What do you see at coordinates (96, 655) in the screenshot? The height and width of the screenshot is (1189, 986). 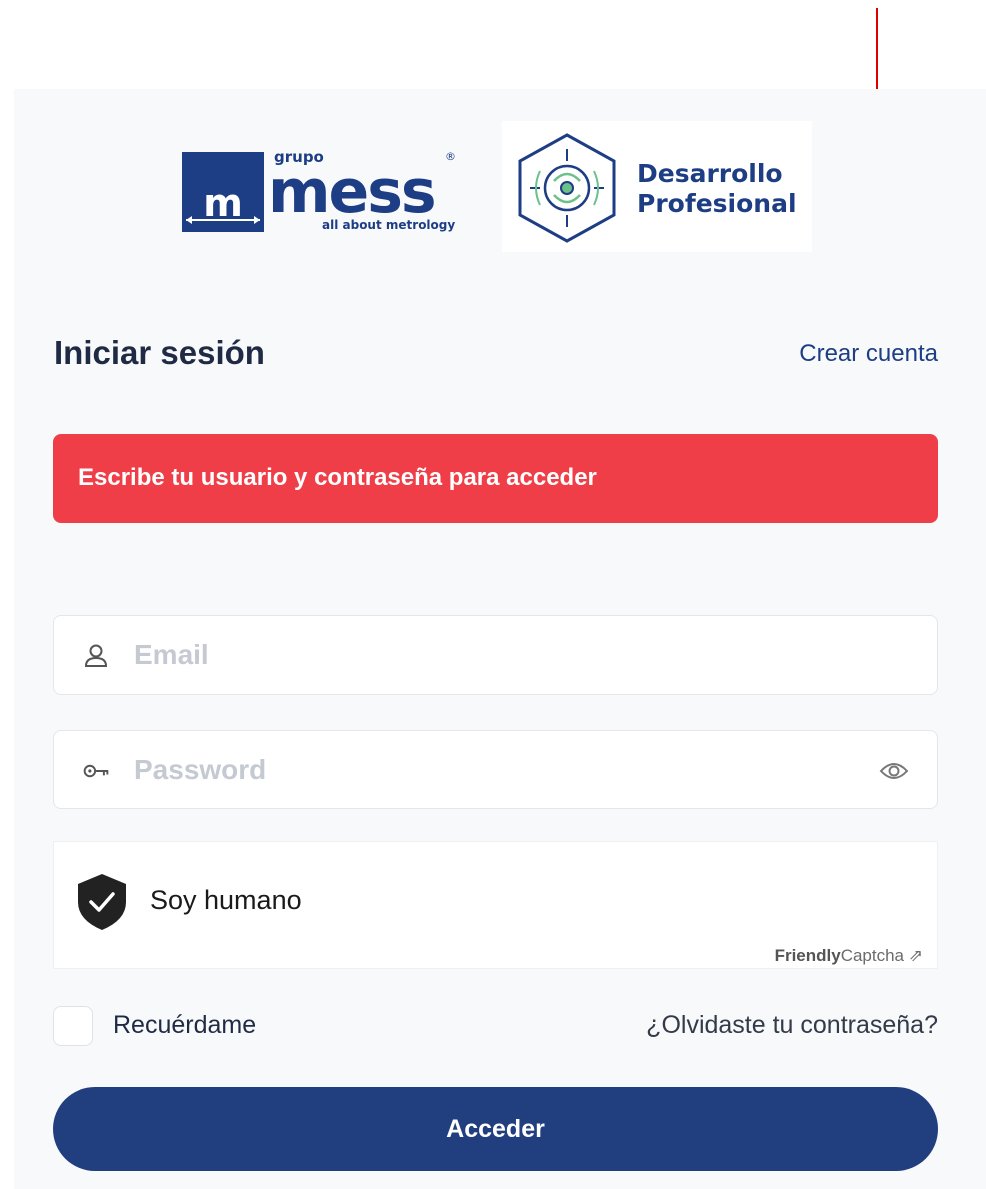 I see `user-icon` at bounding box center [96, 655].